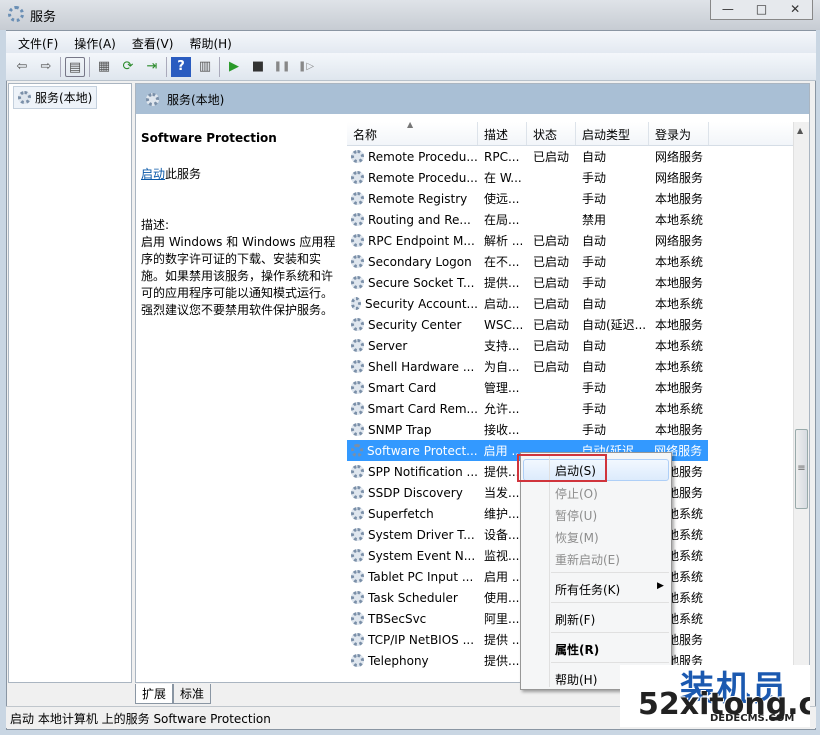 This screenshot has height=735, width=820. What do you see at coordinates (214, 42) in the screenshot?
I see `menu-help: 帮助(H)` at bounding box center [214, 42].